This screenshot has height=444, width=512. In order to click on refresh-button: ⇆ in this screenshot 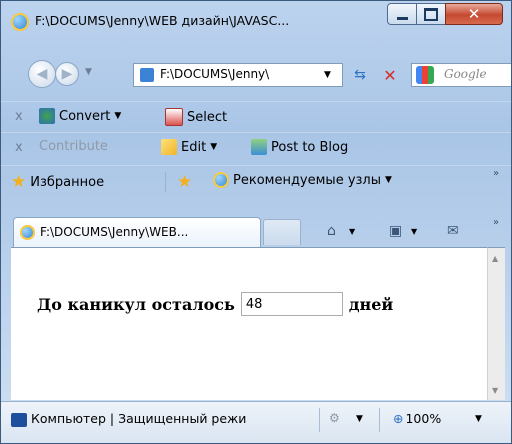, I will do `click(360, 75)`.